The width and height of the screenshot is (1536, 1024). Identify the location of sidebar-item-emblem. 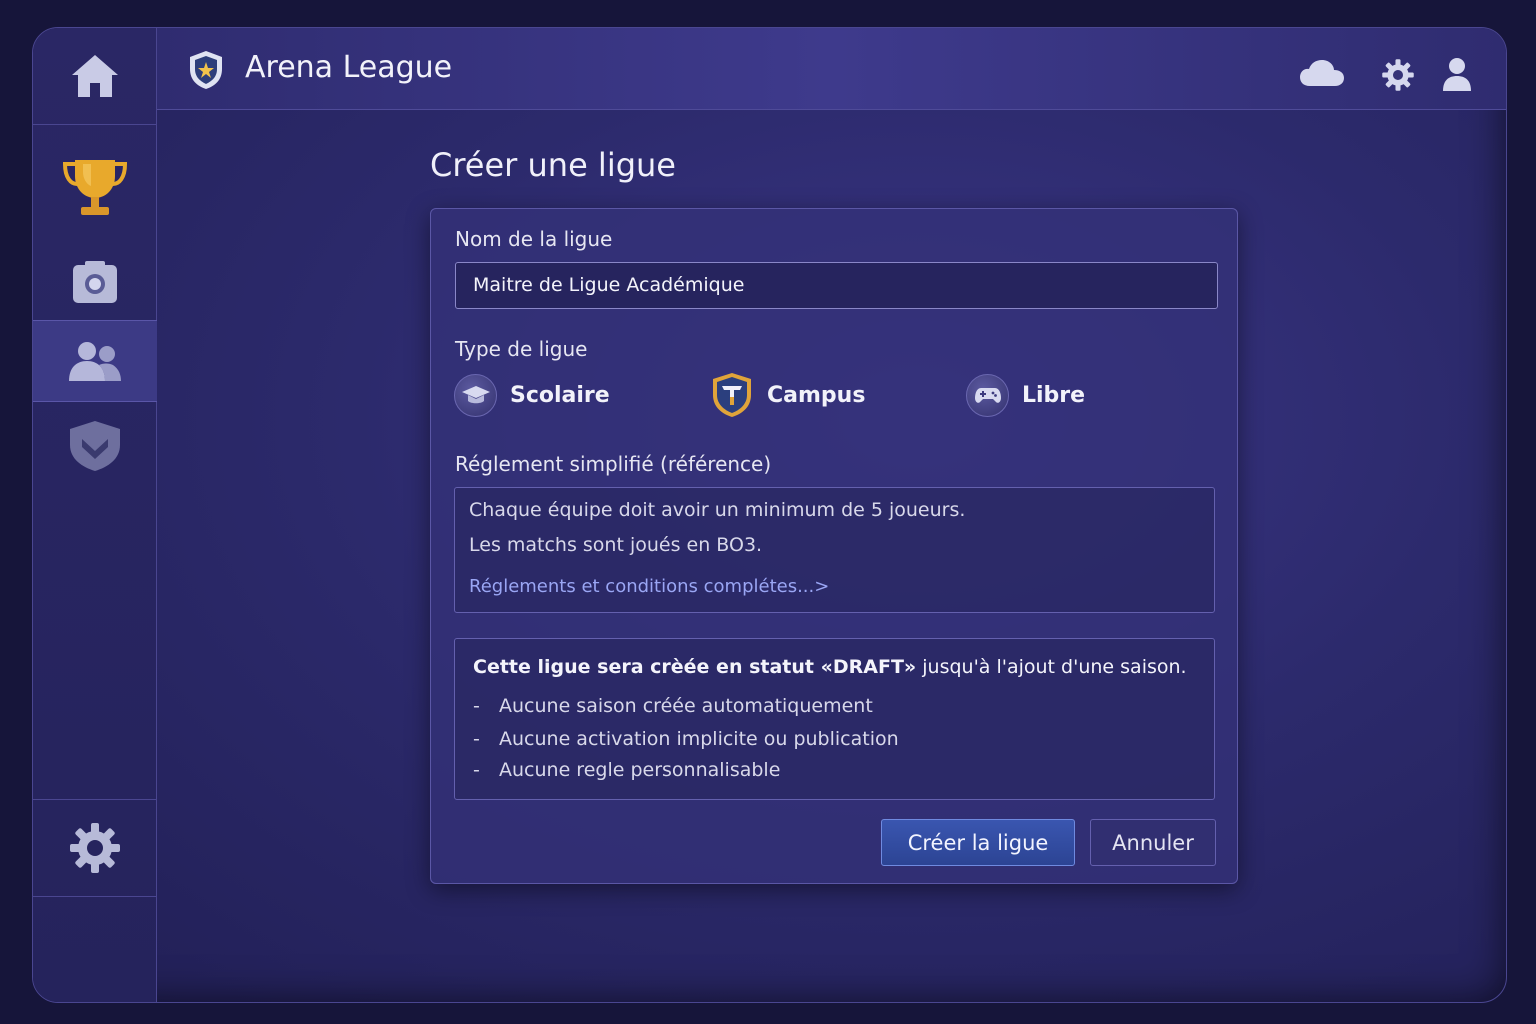
(95, 446).